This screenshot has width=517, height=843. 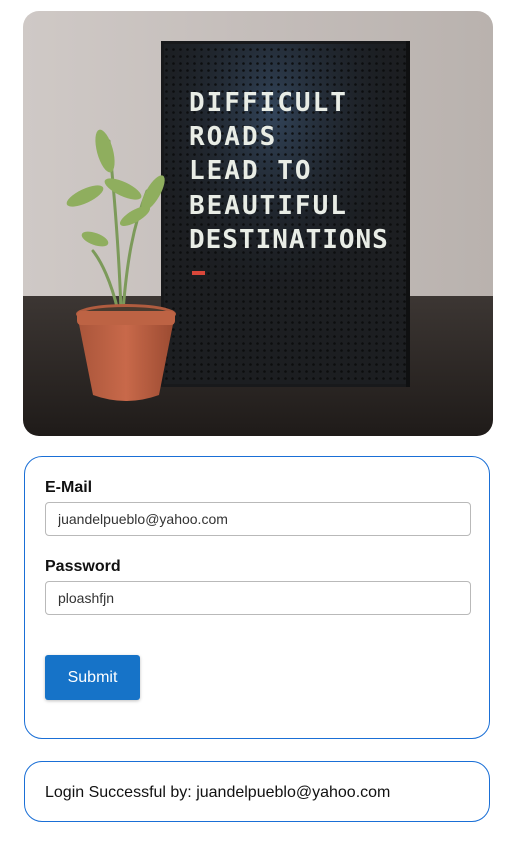 I want to click on svg-text: ROADS, so click(x=233, y=137).